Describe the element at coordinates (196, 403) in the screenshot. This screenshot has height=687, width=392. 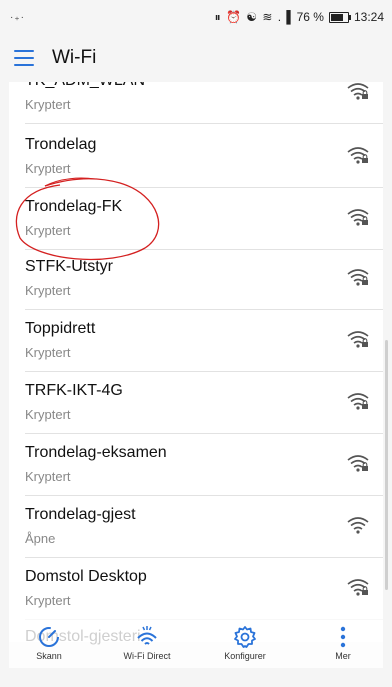
I see `network-row: TRFK-IKT-4G Kryptert` at that location.